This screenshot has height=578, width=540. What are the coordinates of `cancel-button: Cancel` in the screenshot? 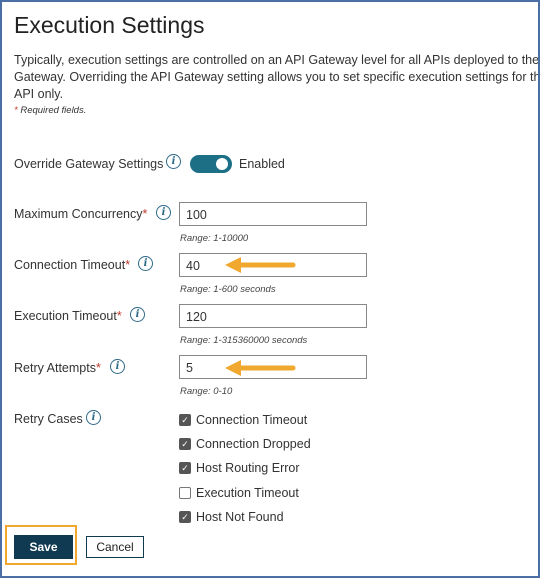 It's located at (115, 547).